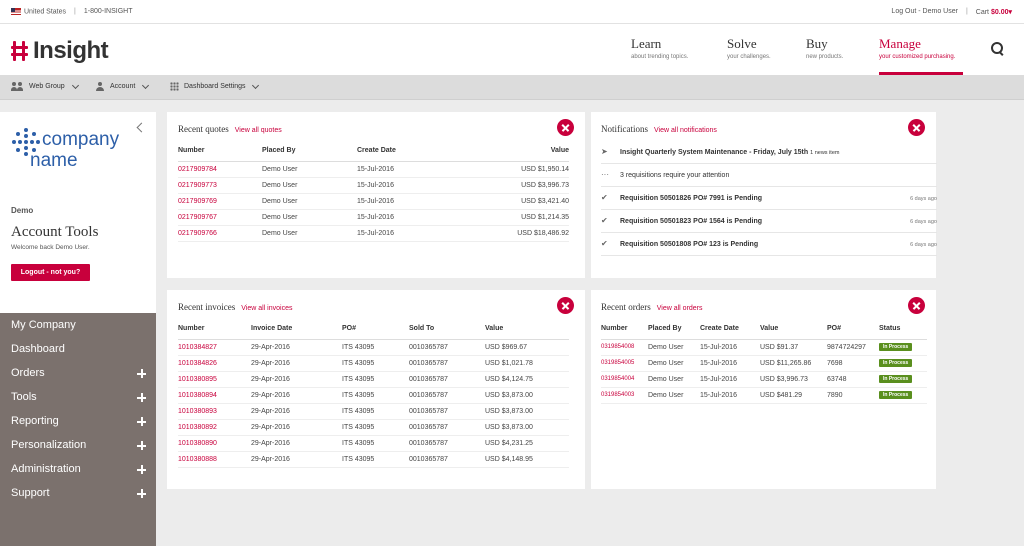 This screenshot has height=546, width=1024. Describe the element at coordinates (764, 329) in the screenshot. I see `table-header-row: Number Placed By Create Date Value PO# Status` at that location.